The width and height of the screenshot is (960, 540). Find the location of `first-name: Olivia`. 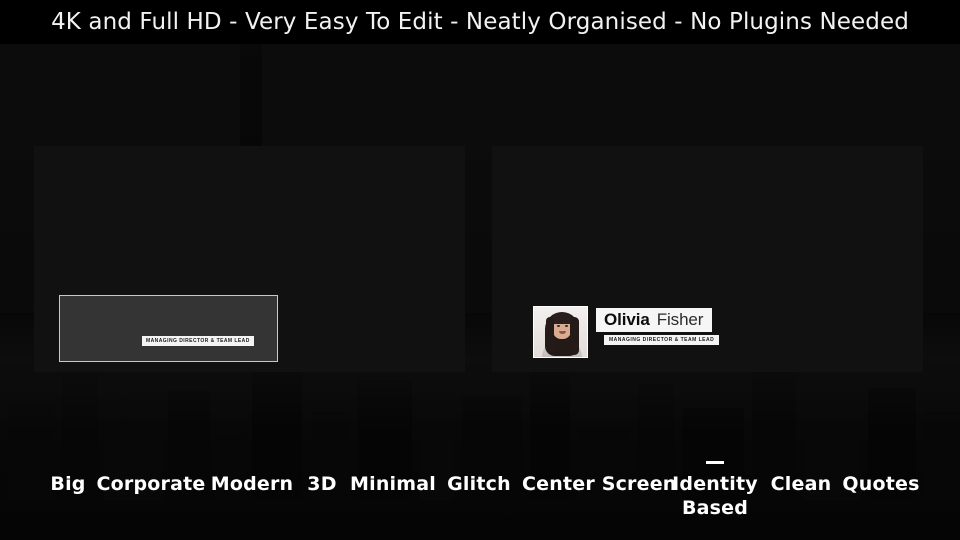

first-name: Olivia is located at coordinates (627, 319).